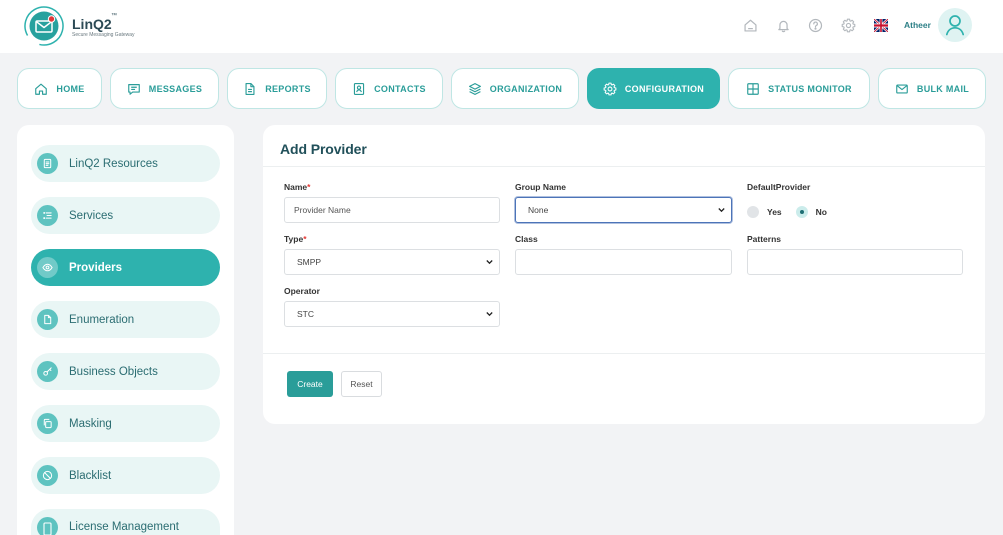  I want to click on page-title: Add Provider, so click(323, 149).